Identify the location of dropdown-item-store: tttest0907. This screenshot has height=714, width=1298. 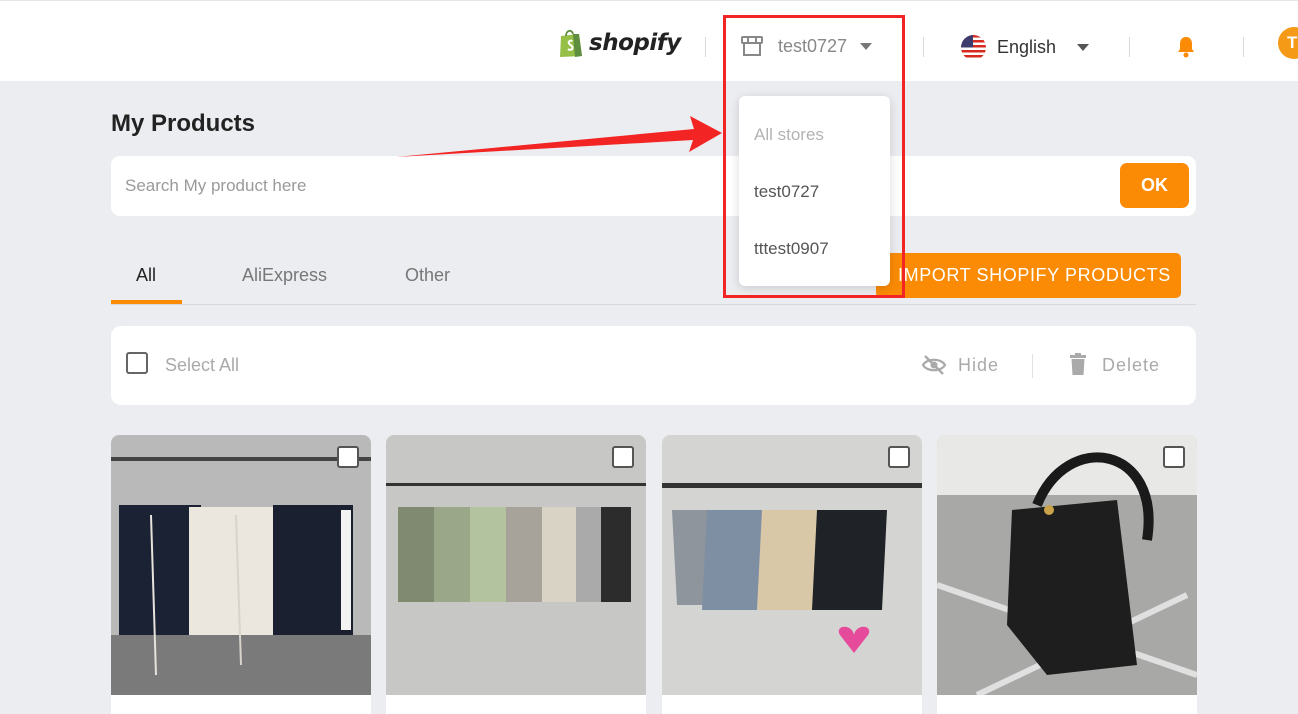
(791, 249).